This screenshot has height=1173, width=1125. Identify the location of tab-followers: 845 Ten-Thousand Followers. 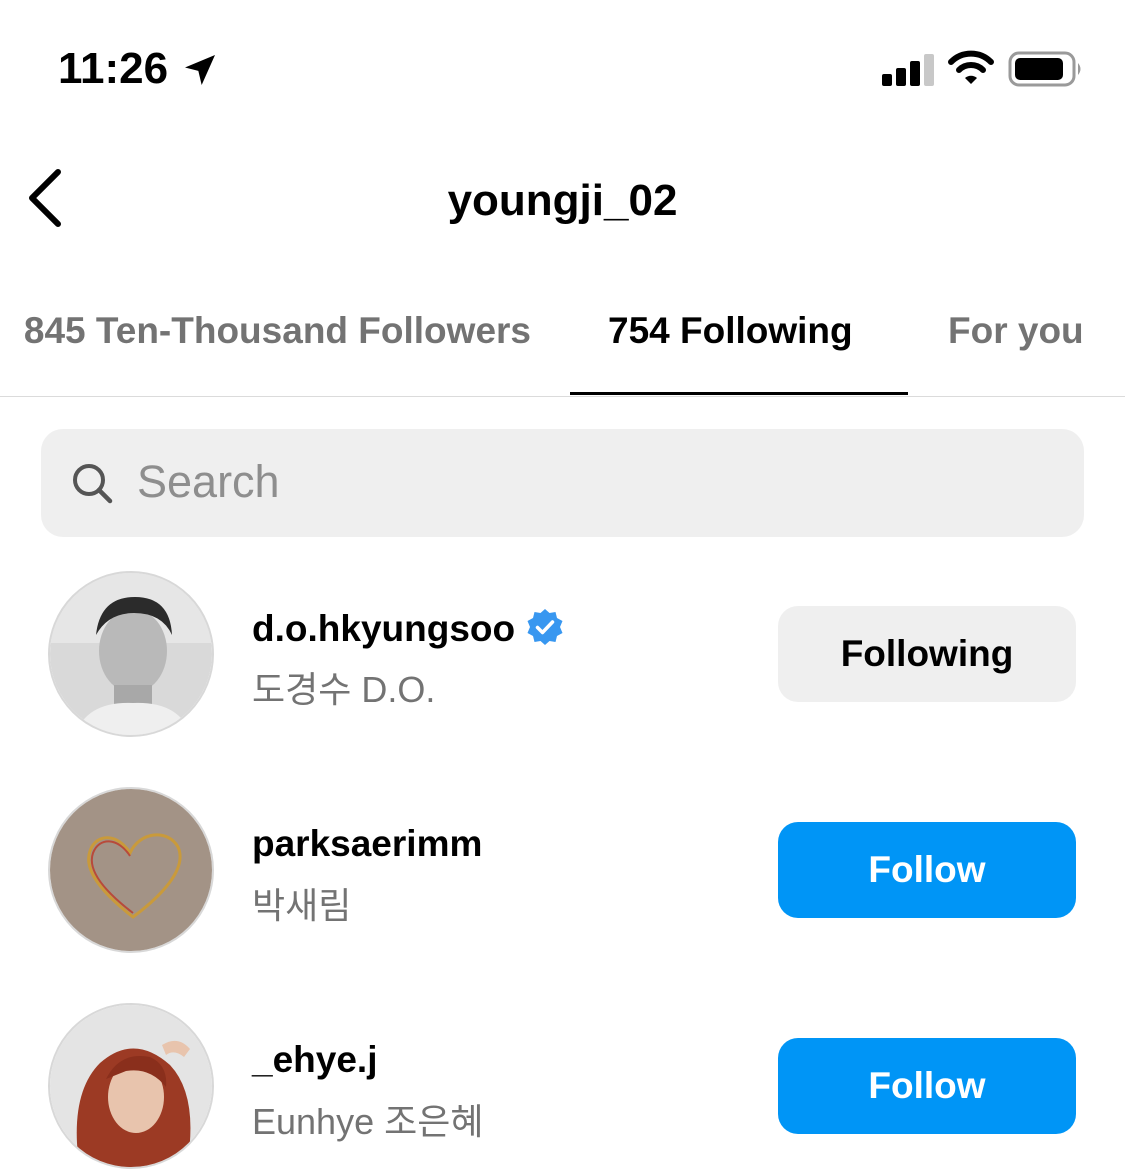
(277, 331).